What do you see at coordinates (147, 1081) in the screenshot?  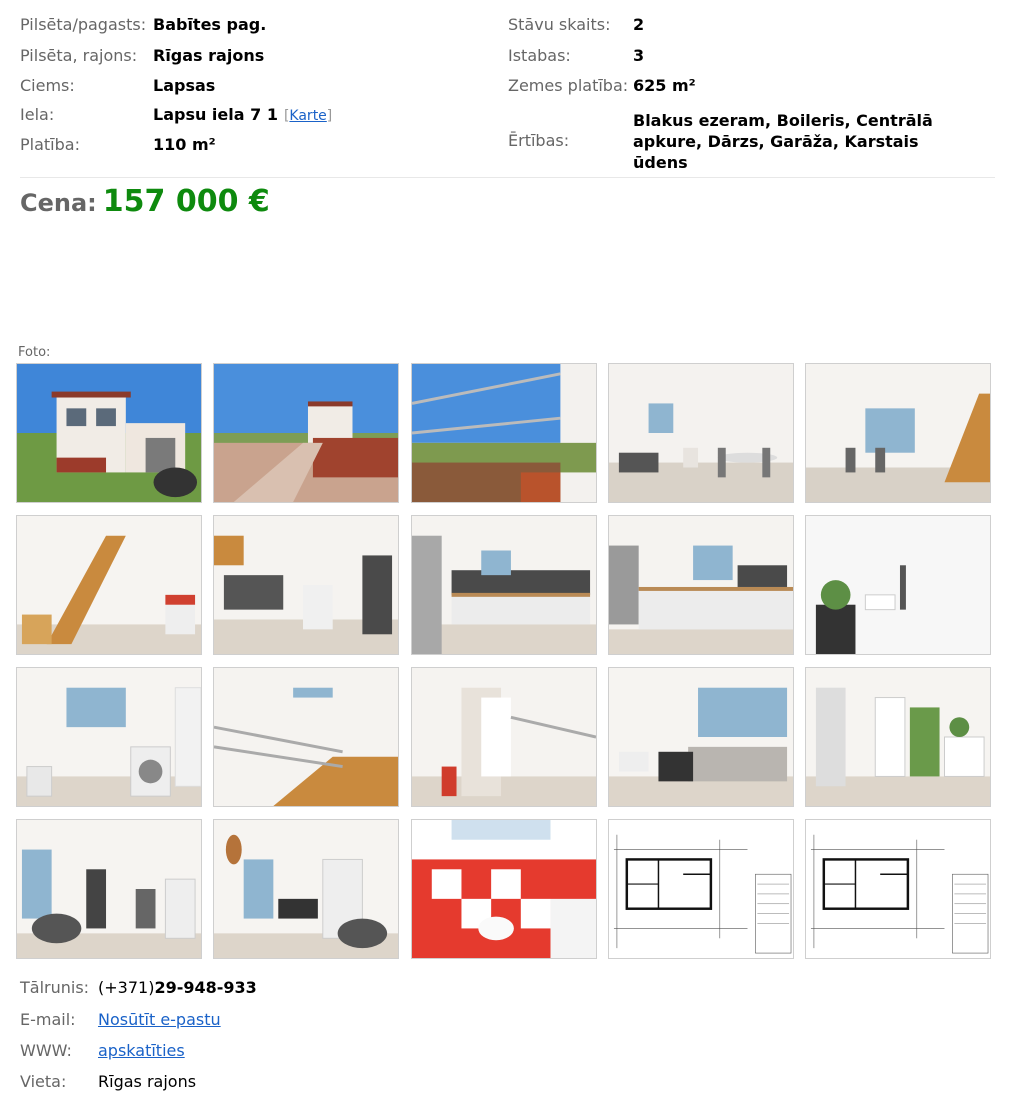 I see `place-value: Rīgas rajons` at bounding box center [147, 1081].